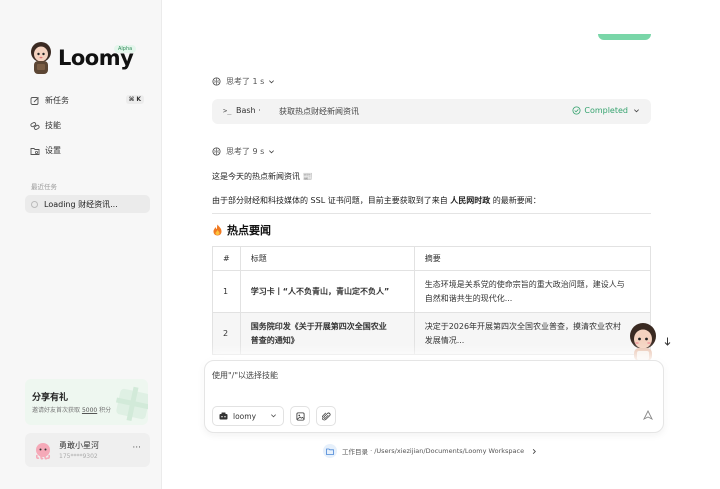 The height and width of the screenshot is (489, 720). Describe the element at coordinates (34, 204) in the screenshot. I see `loading-spinner-icon` at that location.